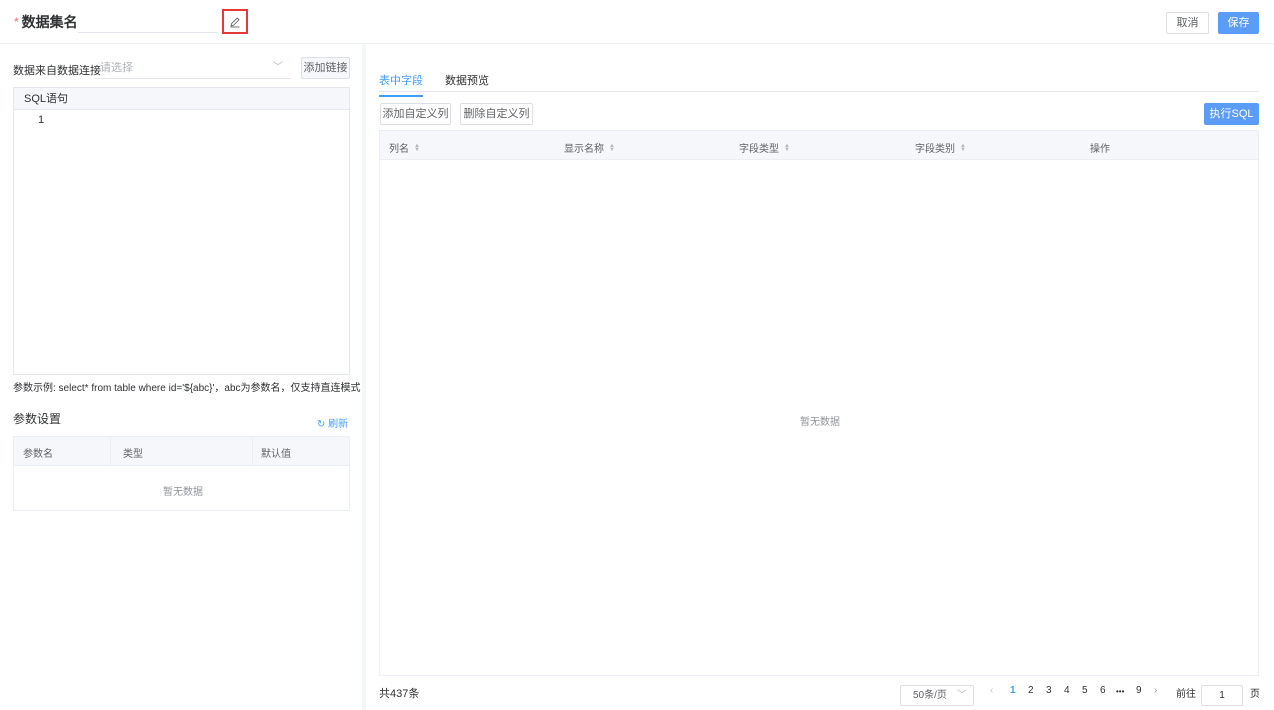 The width and height of the screenshot is (1274, 710). Describe the element at coordinates (1085, 690) in the screenshot. I see `page-number: 5` at that location.